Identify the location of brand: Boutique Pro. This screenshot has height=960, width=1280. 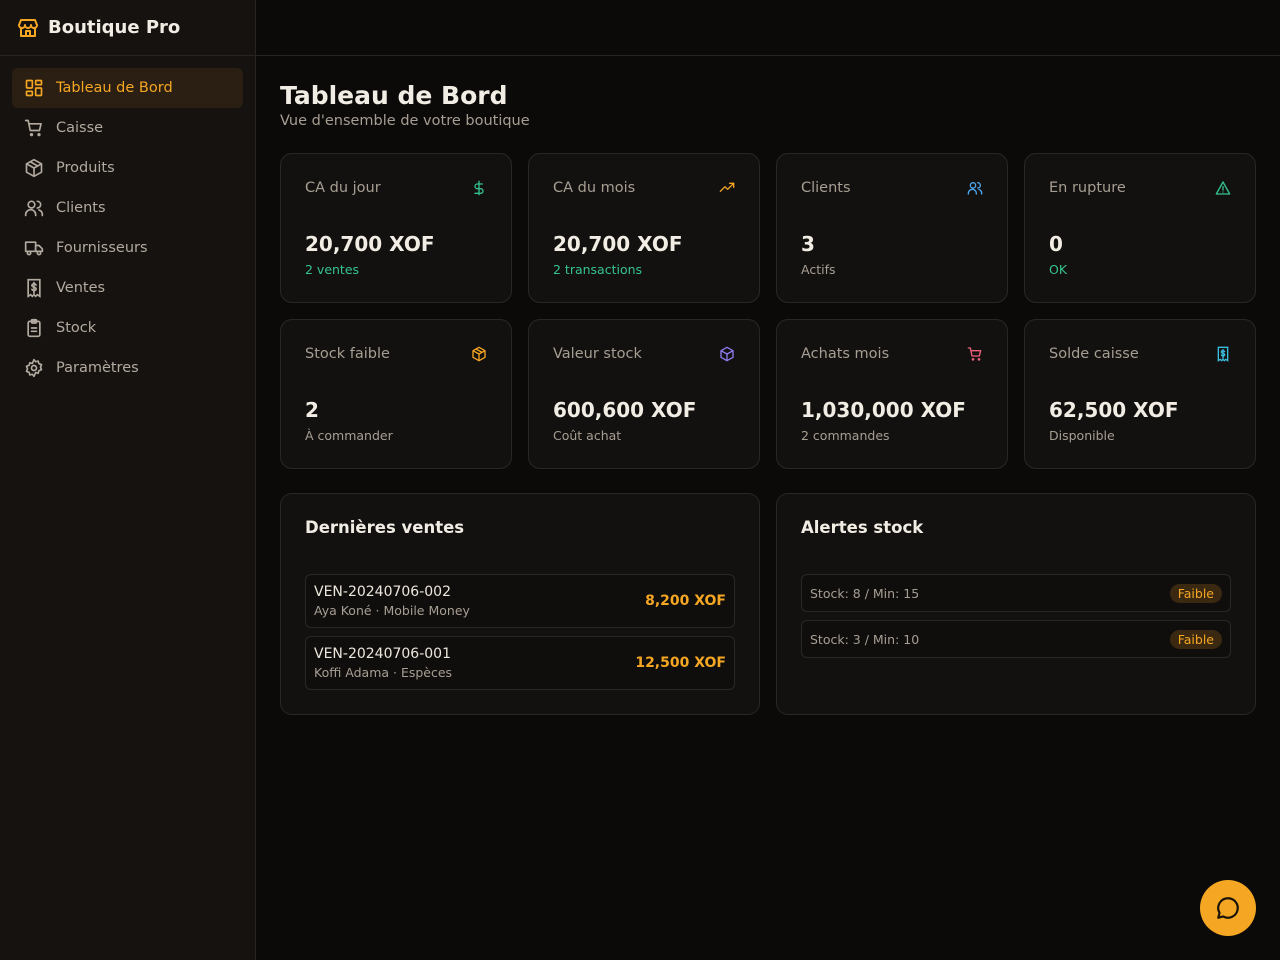
(127, 28).